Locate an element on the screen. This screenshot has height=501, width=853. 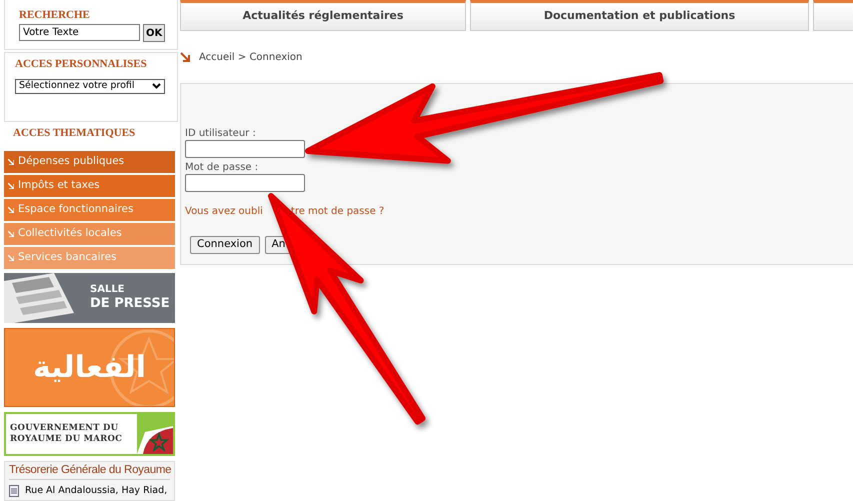
treasury-address: Rue Al Andaloussia, Hay Riad, is located at coordinates (96, 491).